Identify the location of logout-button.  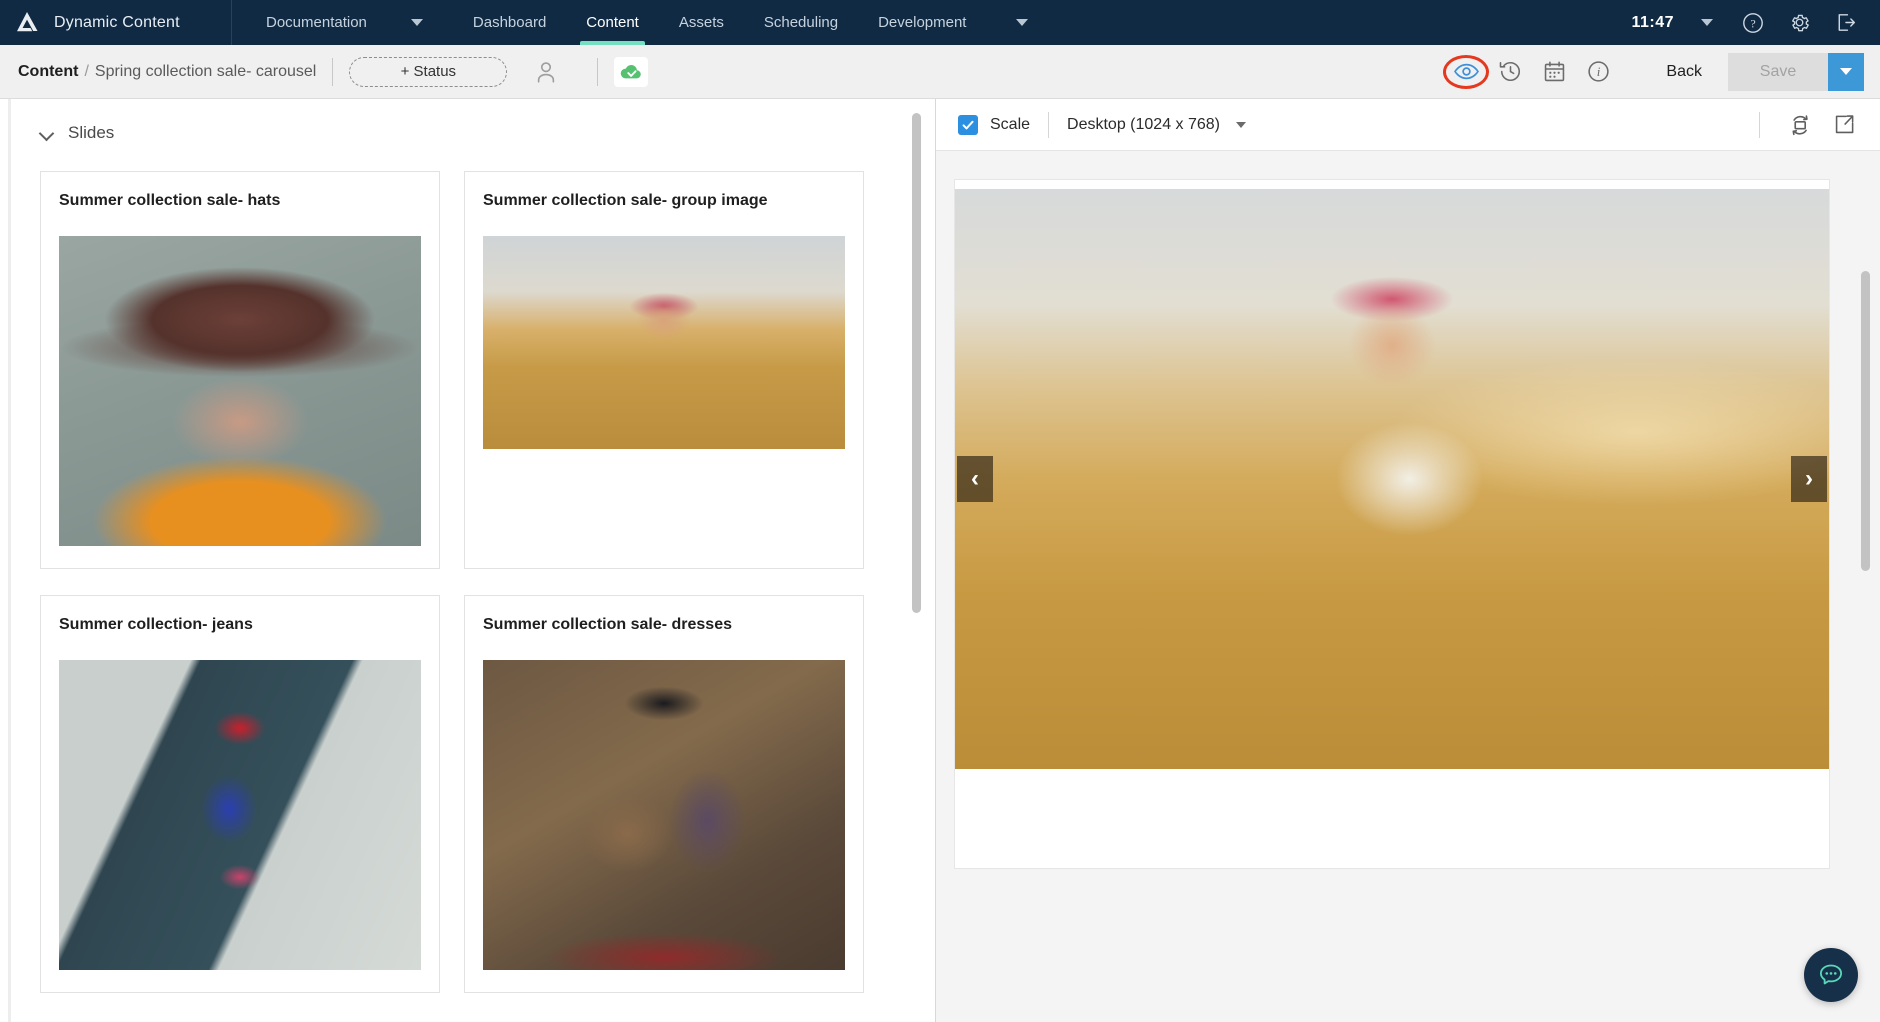
(1845, 22).